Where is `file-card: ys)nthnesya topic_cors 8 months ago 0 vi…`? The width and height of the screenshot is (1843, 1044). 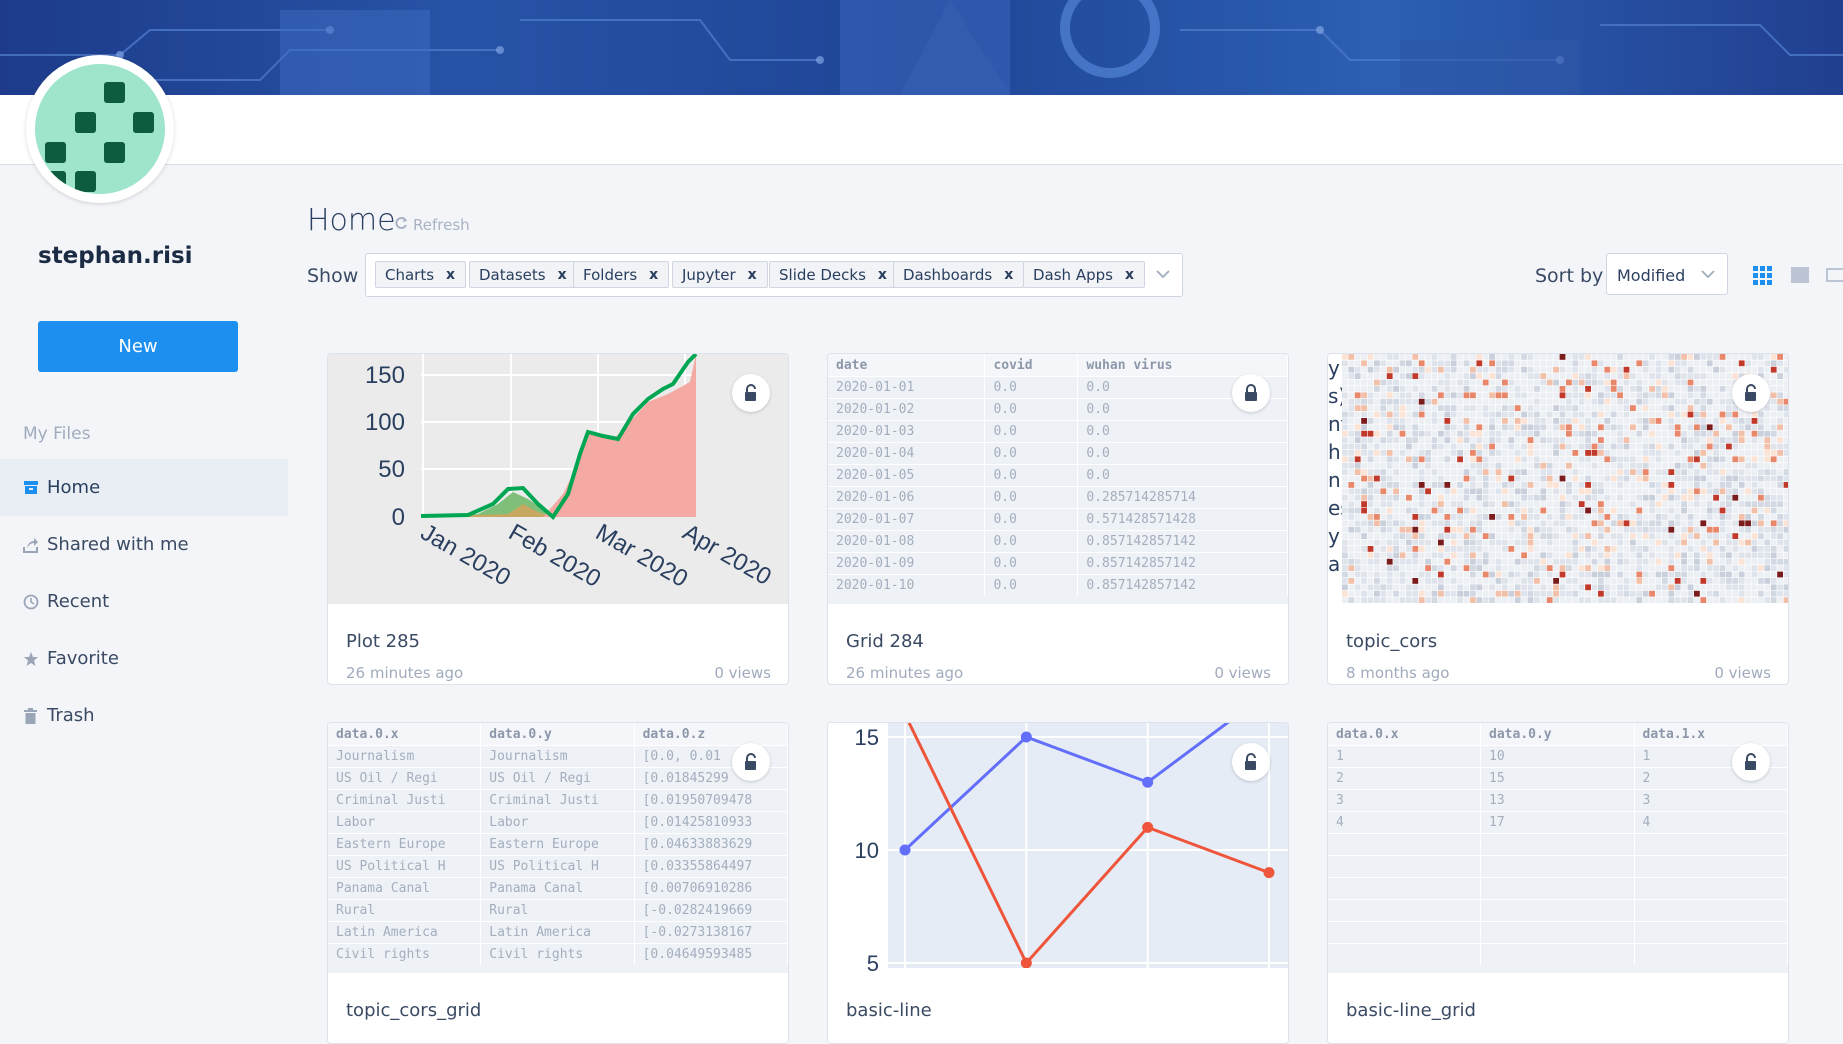 file-card: ys)nthnesya topic_cors 8 months ago 0 vi… is located at coordinates (1558, 519).